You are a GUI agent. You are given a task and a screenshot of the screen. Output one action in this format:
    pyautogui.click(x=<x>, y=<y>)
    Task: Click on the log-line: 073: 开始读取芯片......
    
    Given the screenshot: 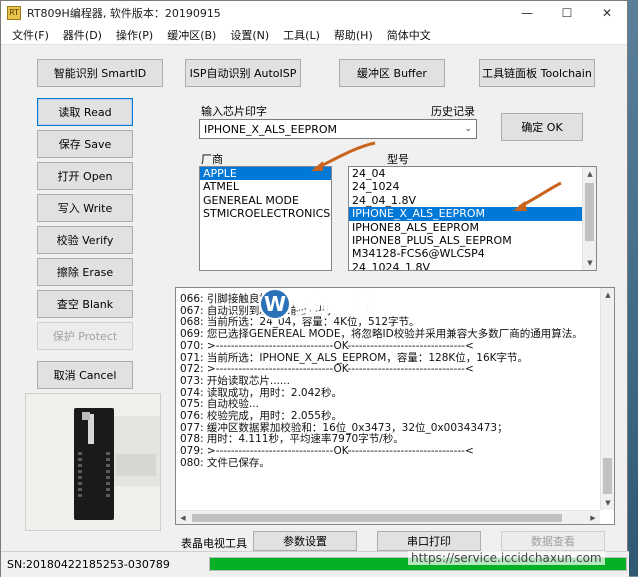 What is the action you would take?
    pyautogui.click(x=235, y=380)
    